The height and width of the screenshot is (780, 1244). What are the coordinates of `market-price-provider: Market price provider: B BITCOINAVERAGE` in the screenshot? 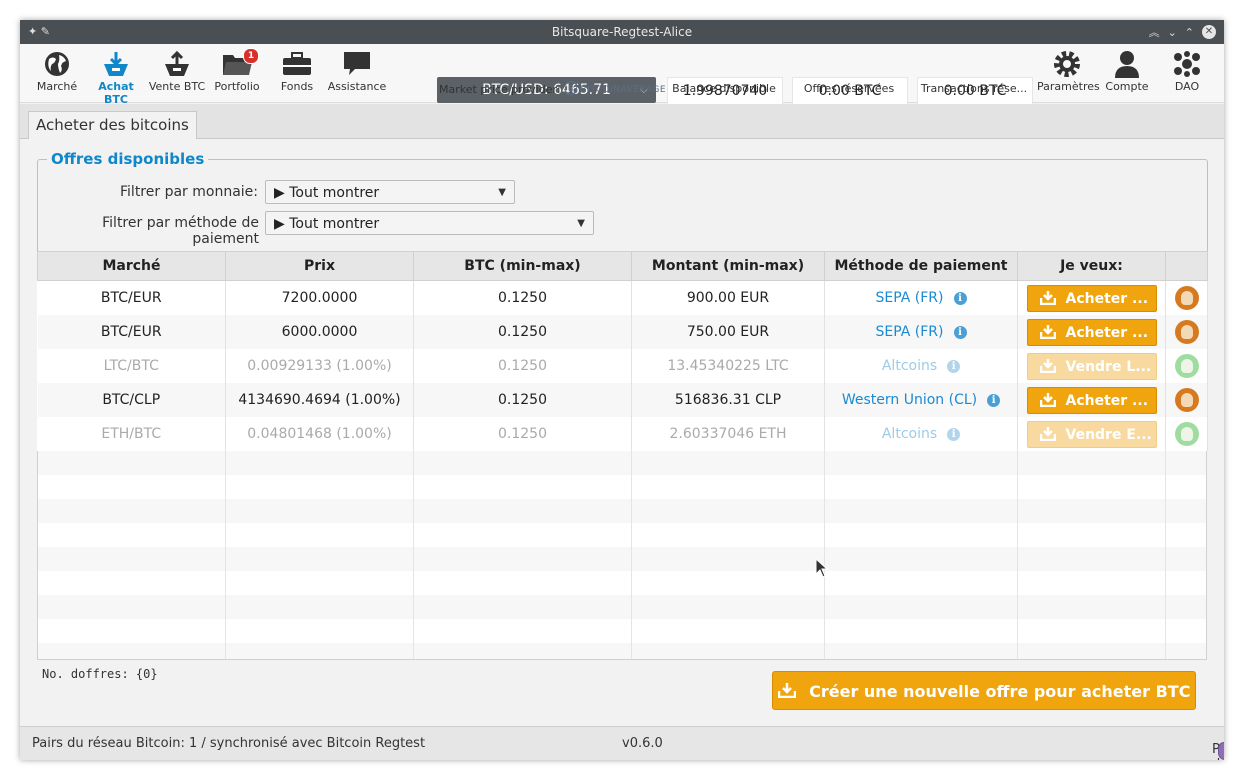 It's located at (553, 89).